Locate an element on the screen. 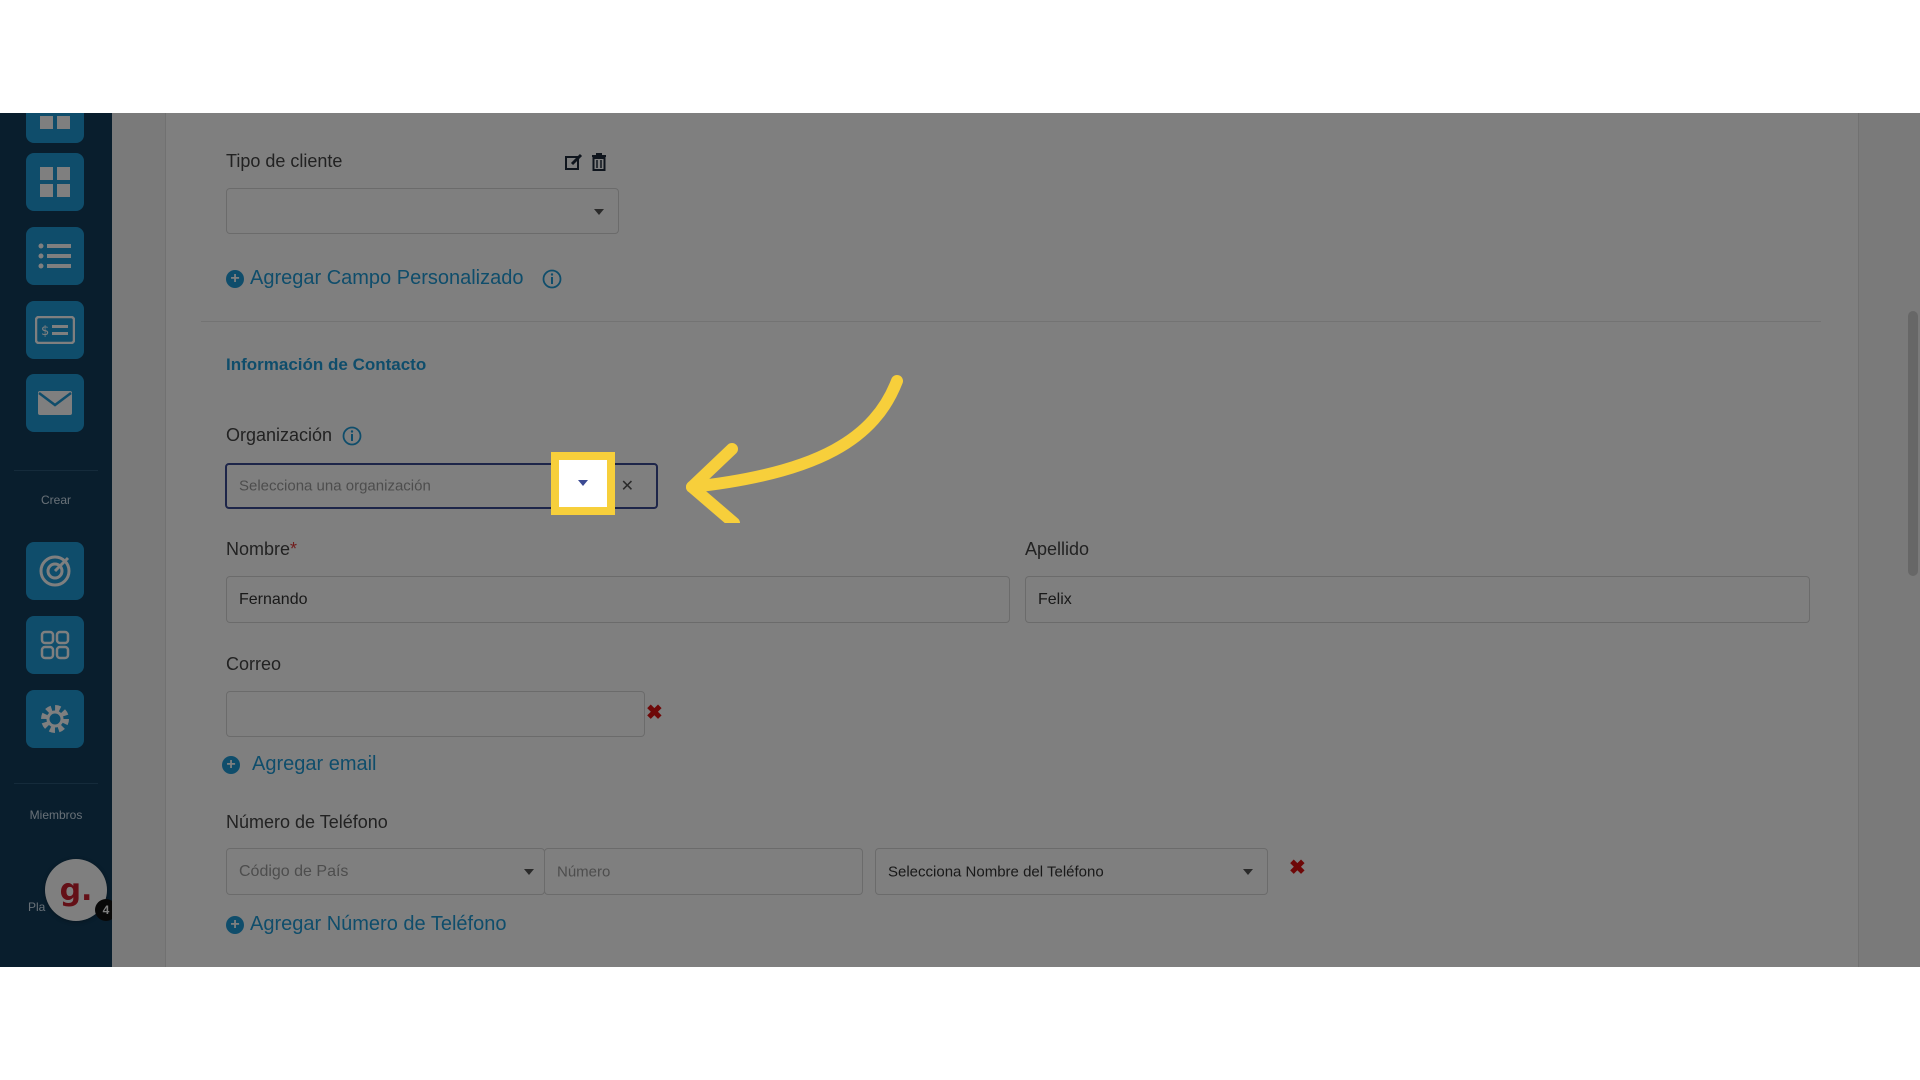  trash-icon is located at coordinates (599, 162).